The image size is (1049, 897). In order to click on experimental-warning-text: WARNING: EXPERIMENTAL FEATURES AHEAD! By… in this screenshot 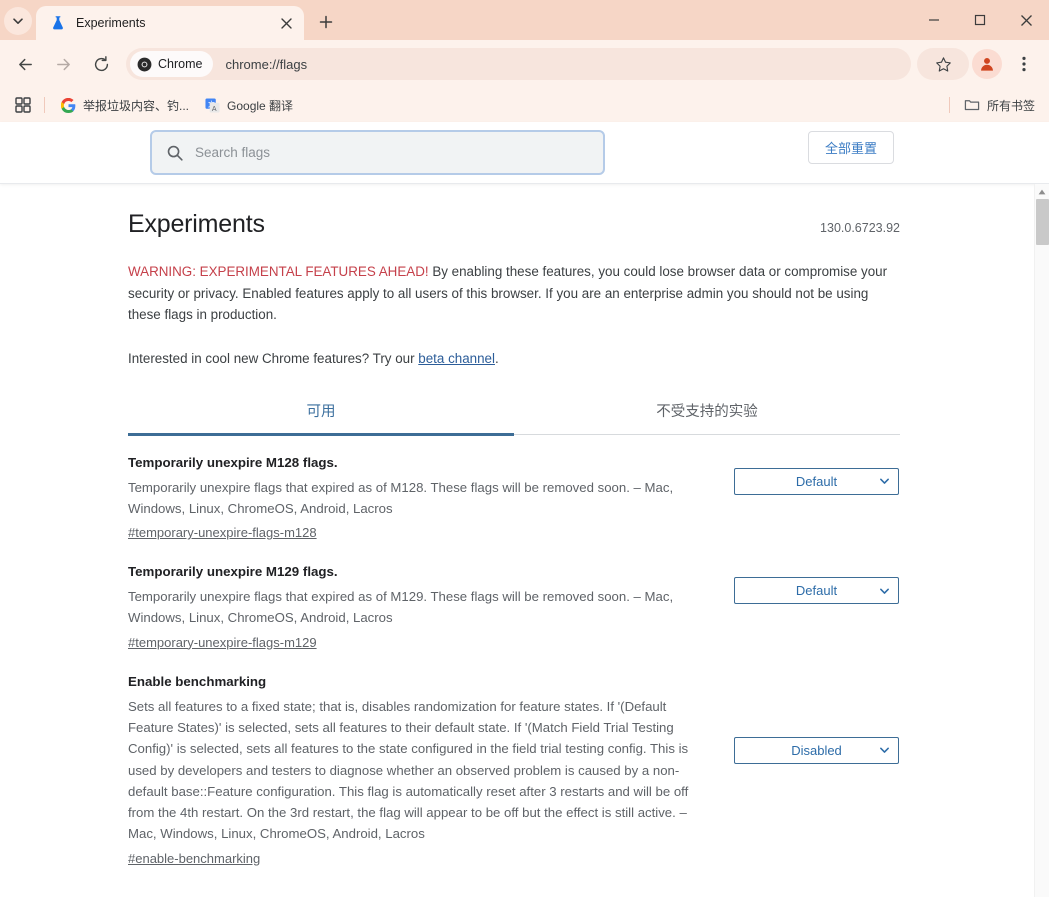, I will do `click(514, 293)`.